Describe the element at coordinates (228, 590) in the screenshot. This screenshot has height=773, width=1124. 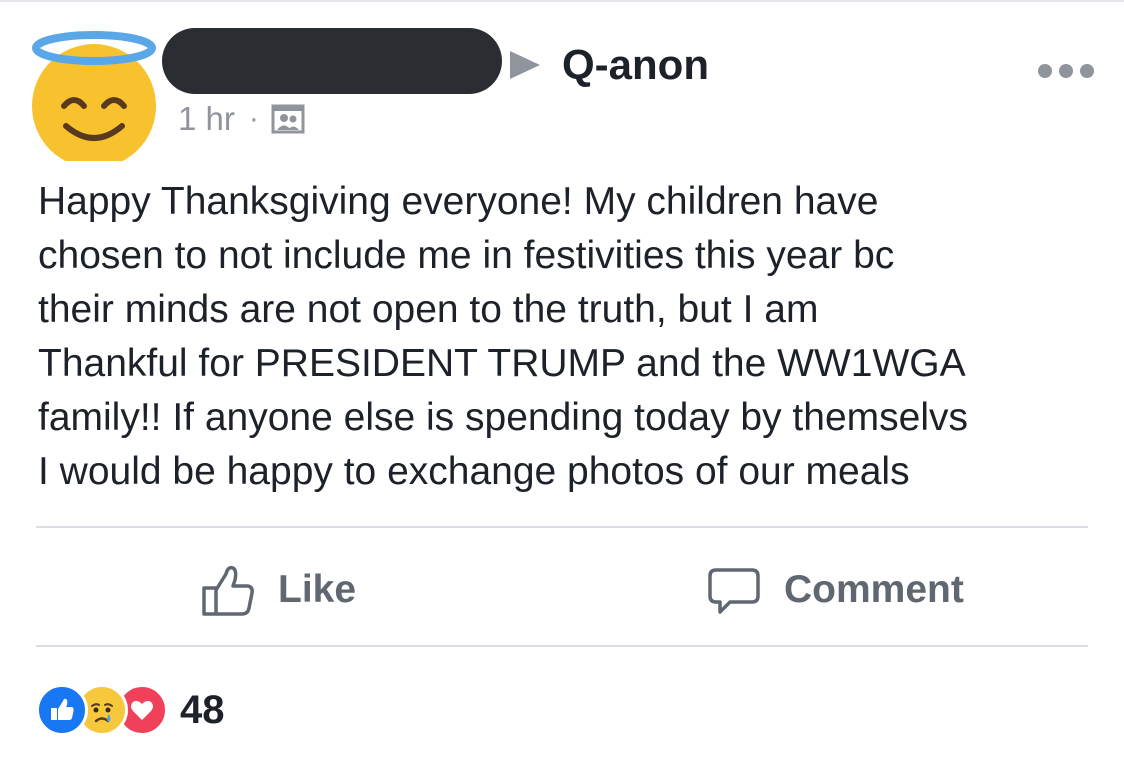
I see `thumbs-up-outline-icon` at that location.